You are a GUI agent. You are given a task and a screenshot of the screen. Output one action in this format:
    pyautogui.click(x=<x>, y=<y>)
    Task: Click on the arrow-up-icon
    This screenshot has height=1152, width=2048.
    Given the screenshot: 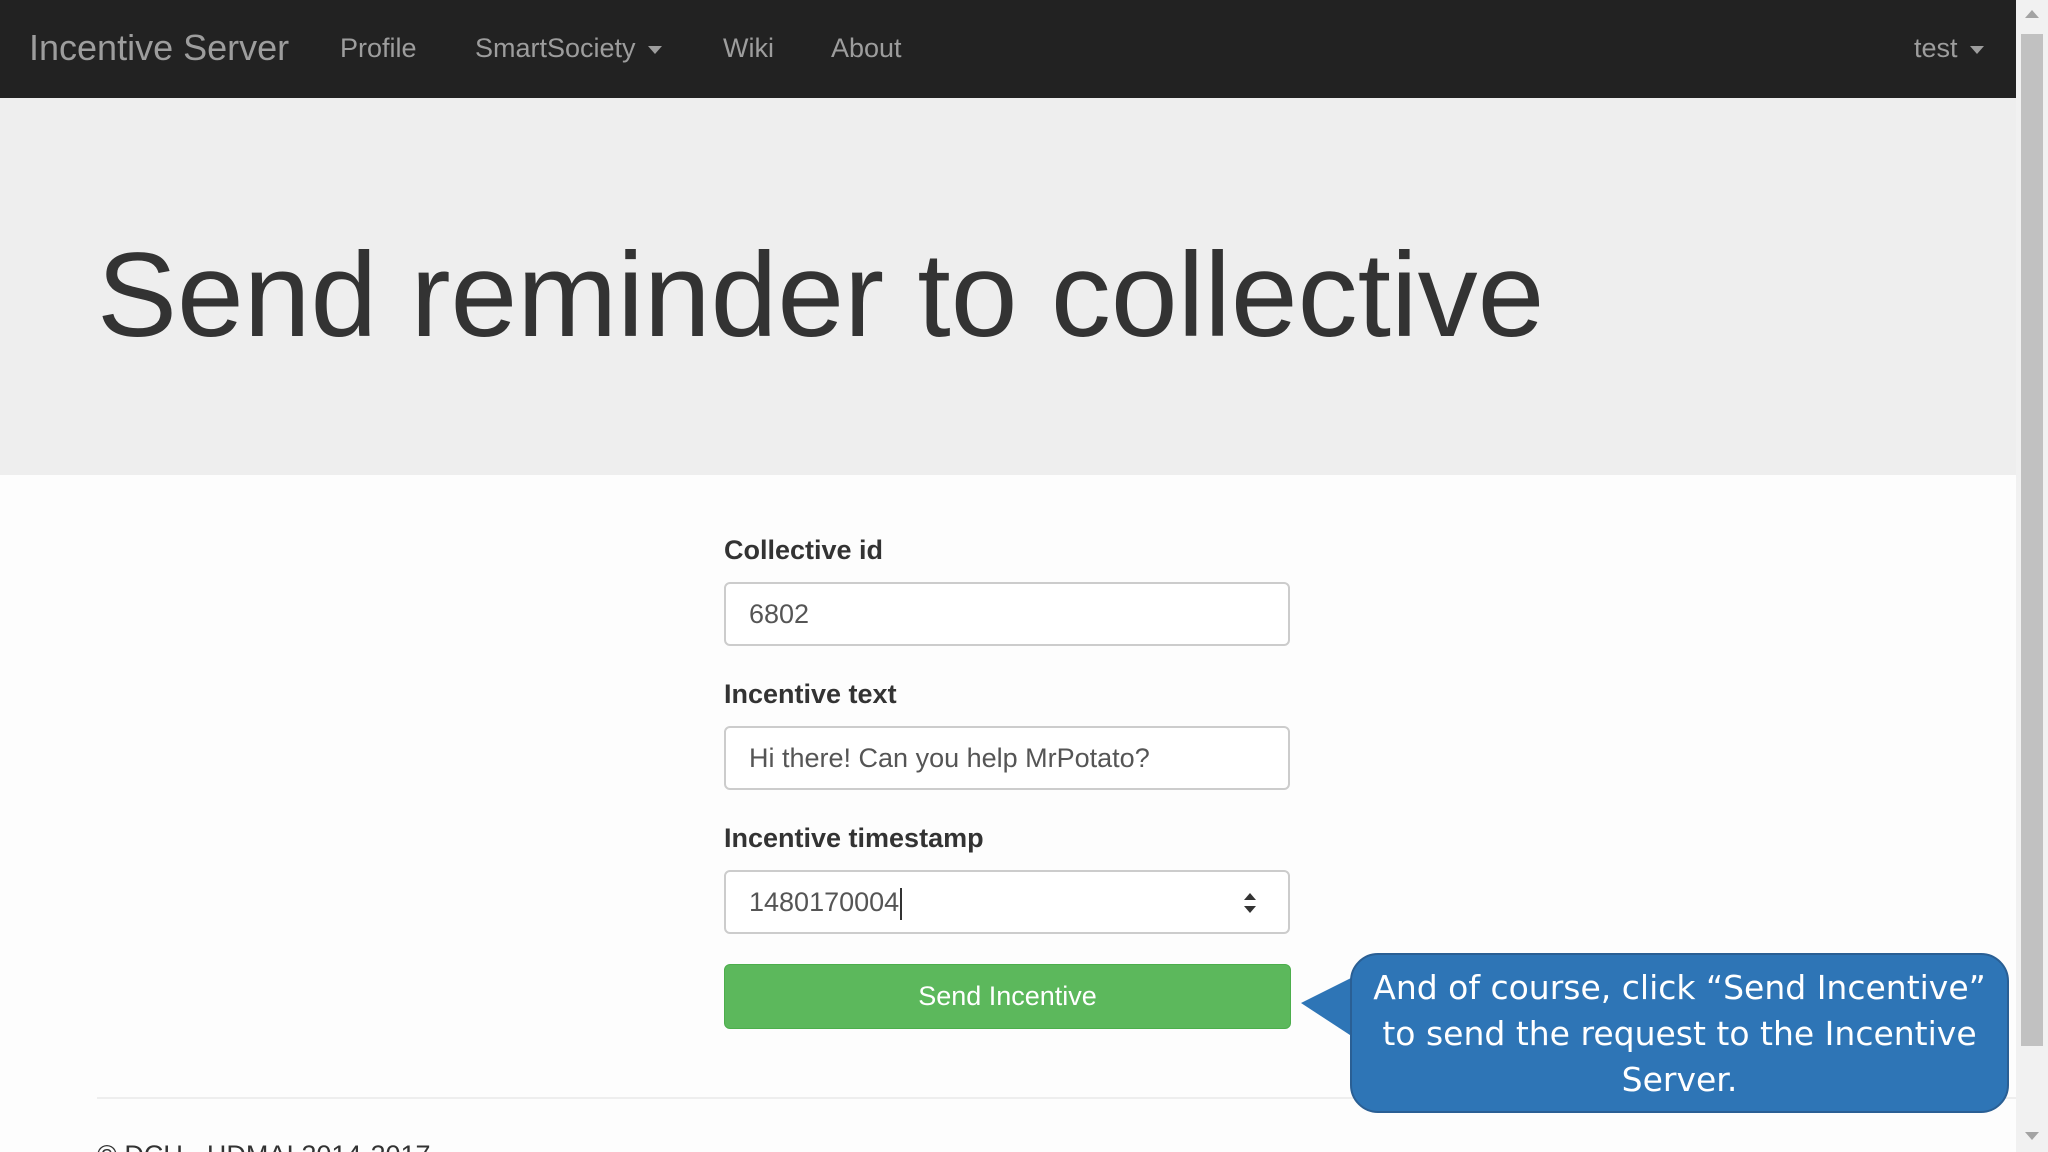 What is the action you would take?
    pyautogui.click(x=2032, y=14)
    